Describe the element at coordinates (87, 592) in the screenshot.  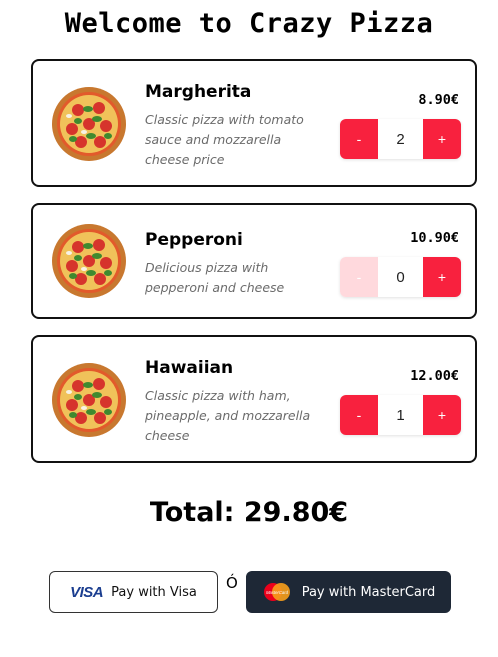
I see `visa-logo-icon: VISA` at that location.